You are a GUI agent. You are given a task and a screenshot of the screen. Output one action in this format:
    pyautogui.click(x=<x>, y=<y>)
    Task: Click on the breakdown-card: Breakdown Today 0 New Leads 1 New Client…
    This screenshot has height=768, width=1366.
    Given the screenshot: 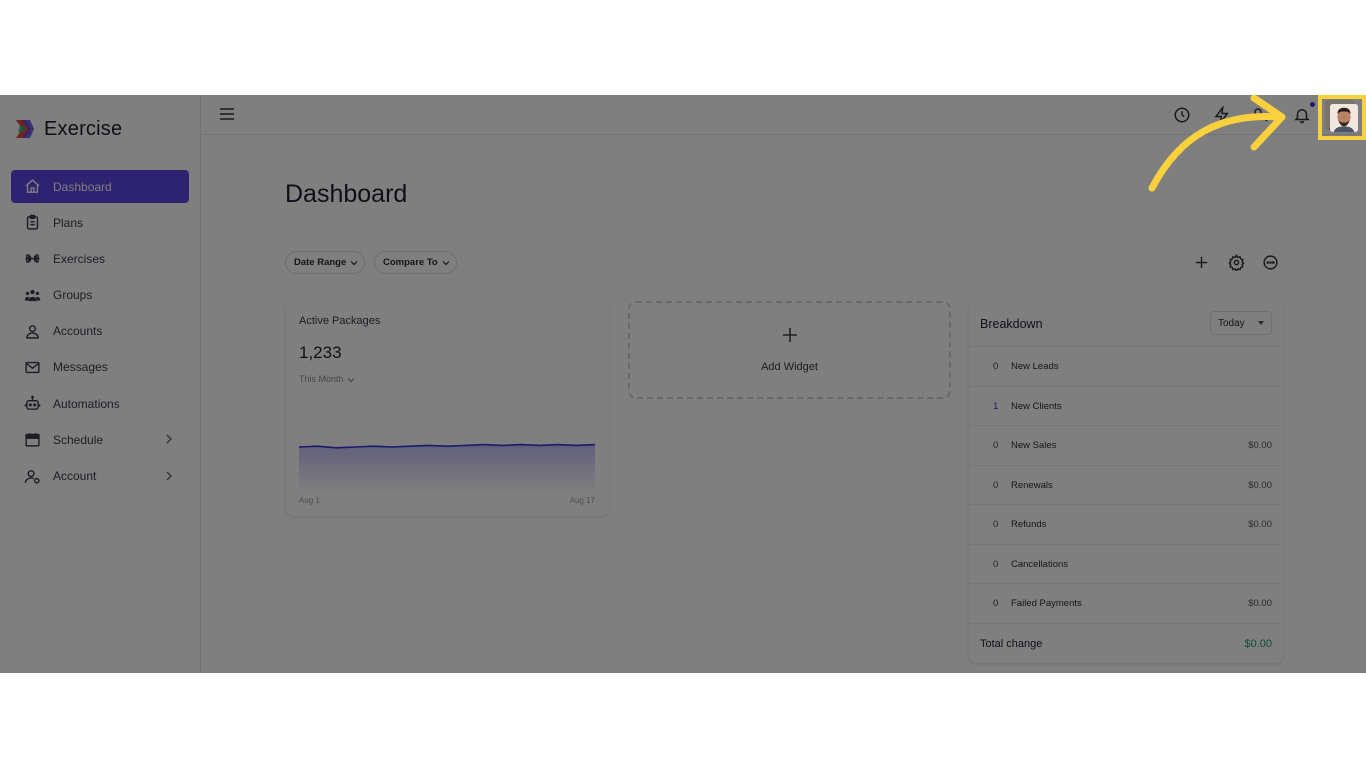 What is the action you would take?
    pyautogui.click(x=1126, y=482)
    